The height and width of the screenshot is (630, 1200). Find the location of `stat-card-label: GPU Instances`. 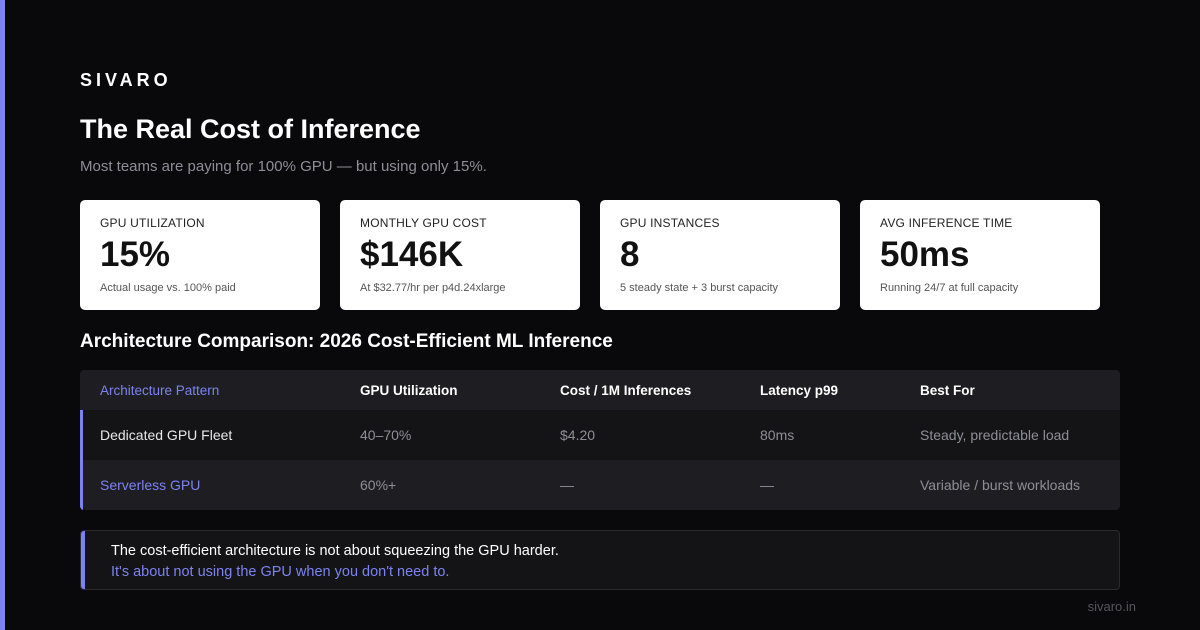

stat-card-label: GPU Instances is located at coordinates (670, 223).